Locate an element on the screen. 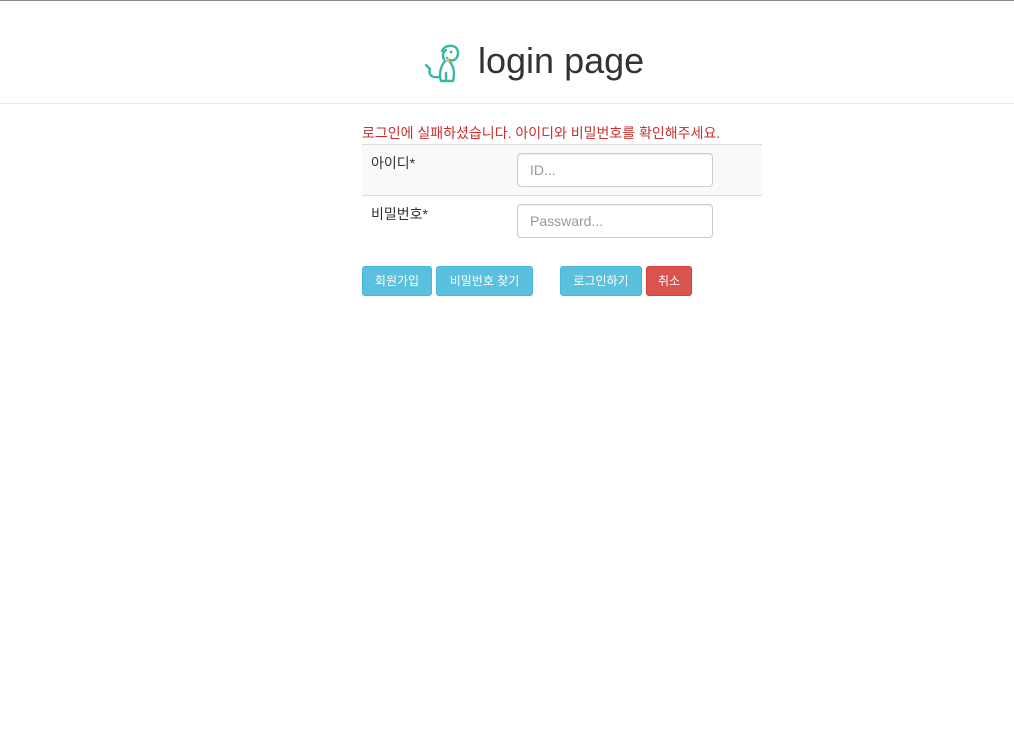 This screenshot has height=756, width=1014. password-label: 비밀번호* is located at coordinates (399, 214).